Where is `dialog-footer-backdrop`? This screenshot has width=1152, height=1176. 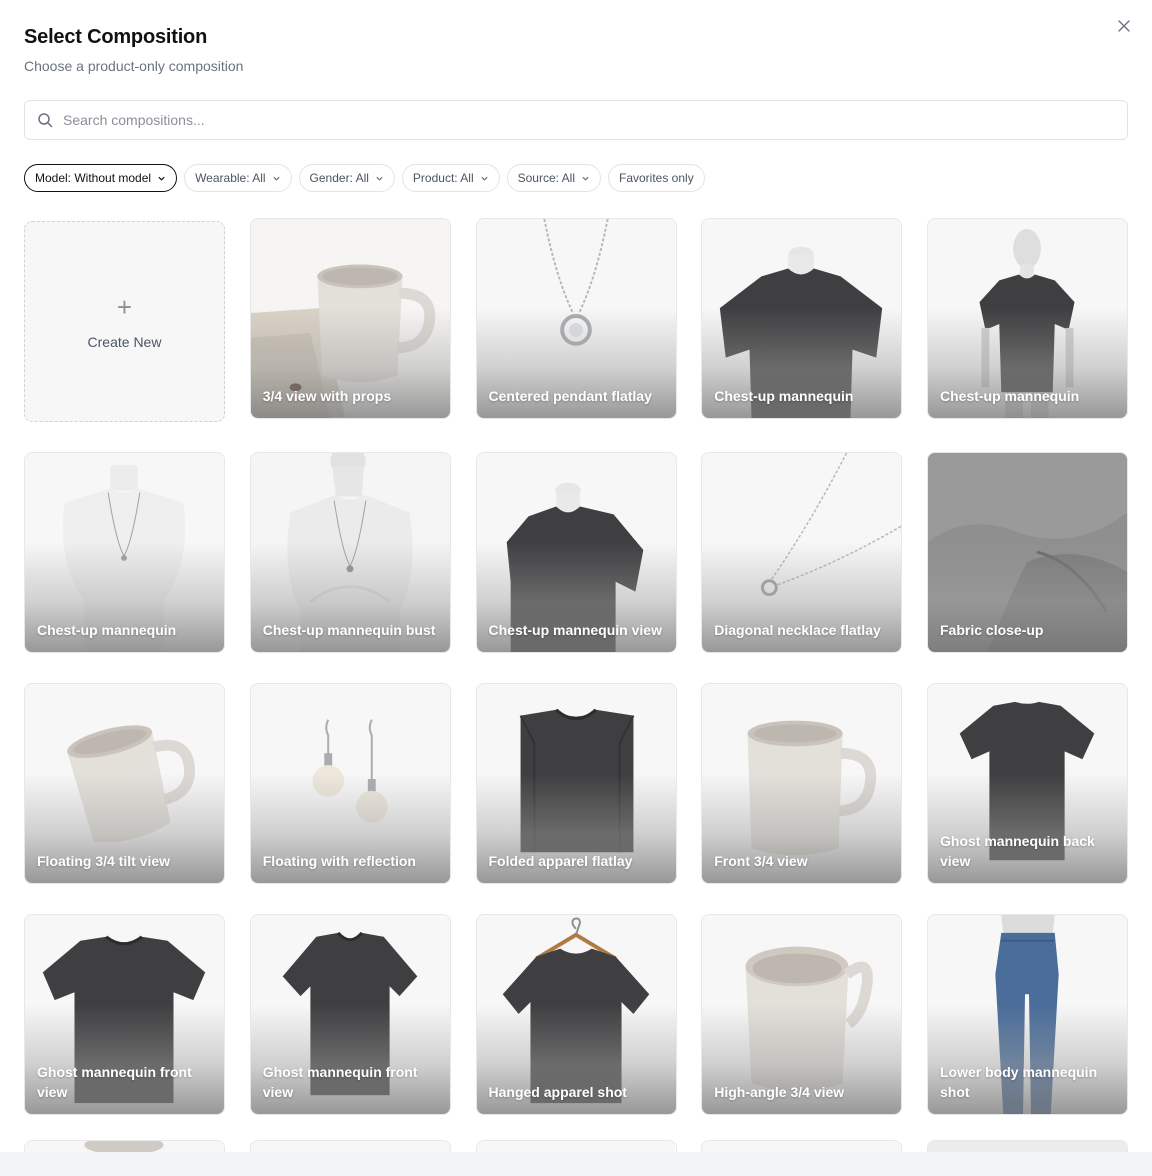 dialog-footer-backdrop is located at coordinates (576, 1164).